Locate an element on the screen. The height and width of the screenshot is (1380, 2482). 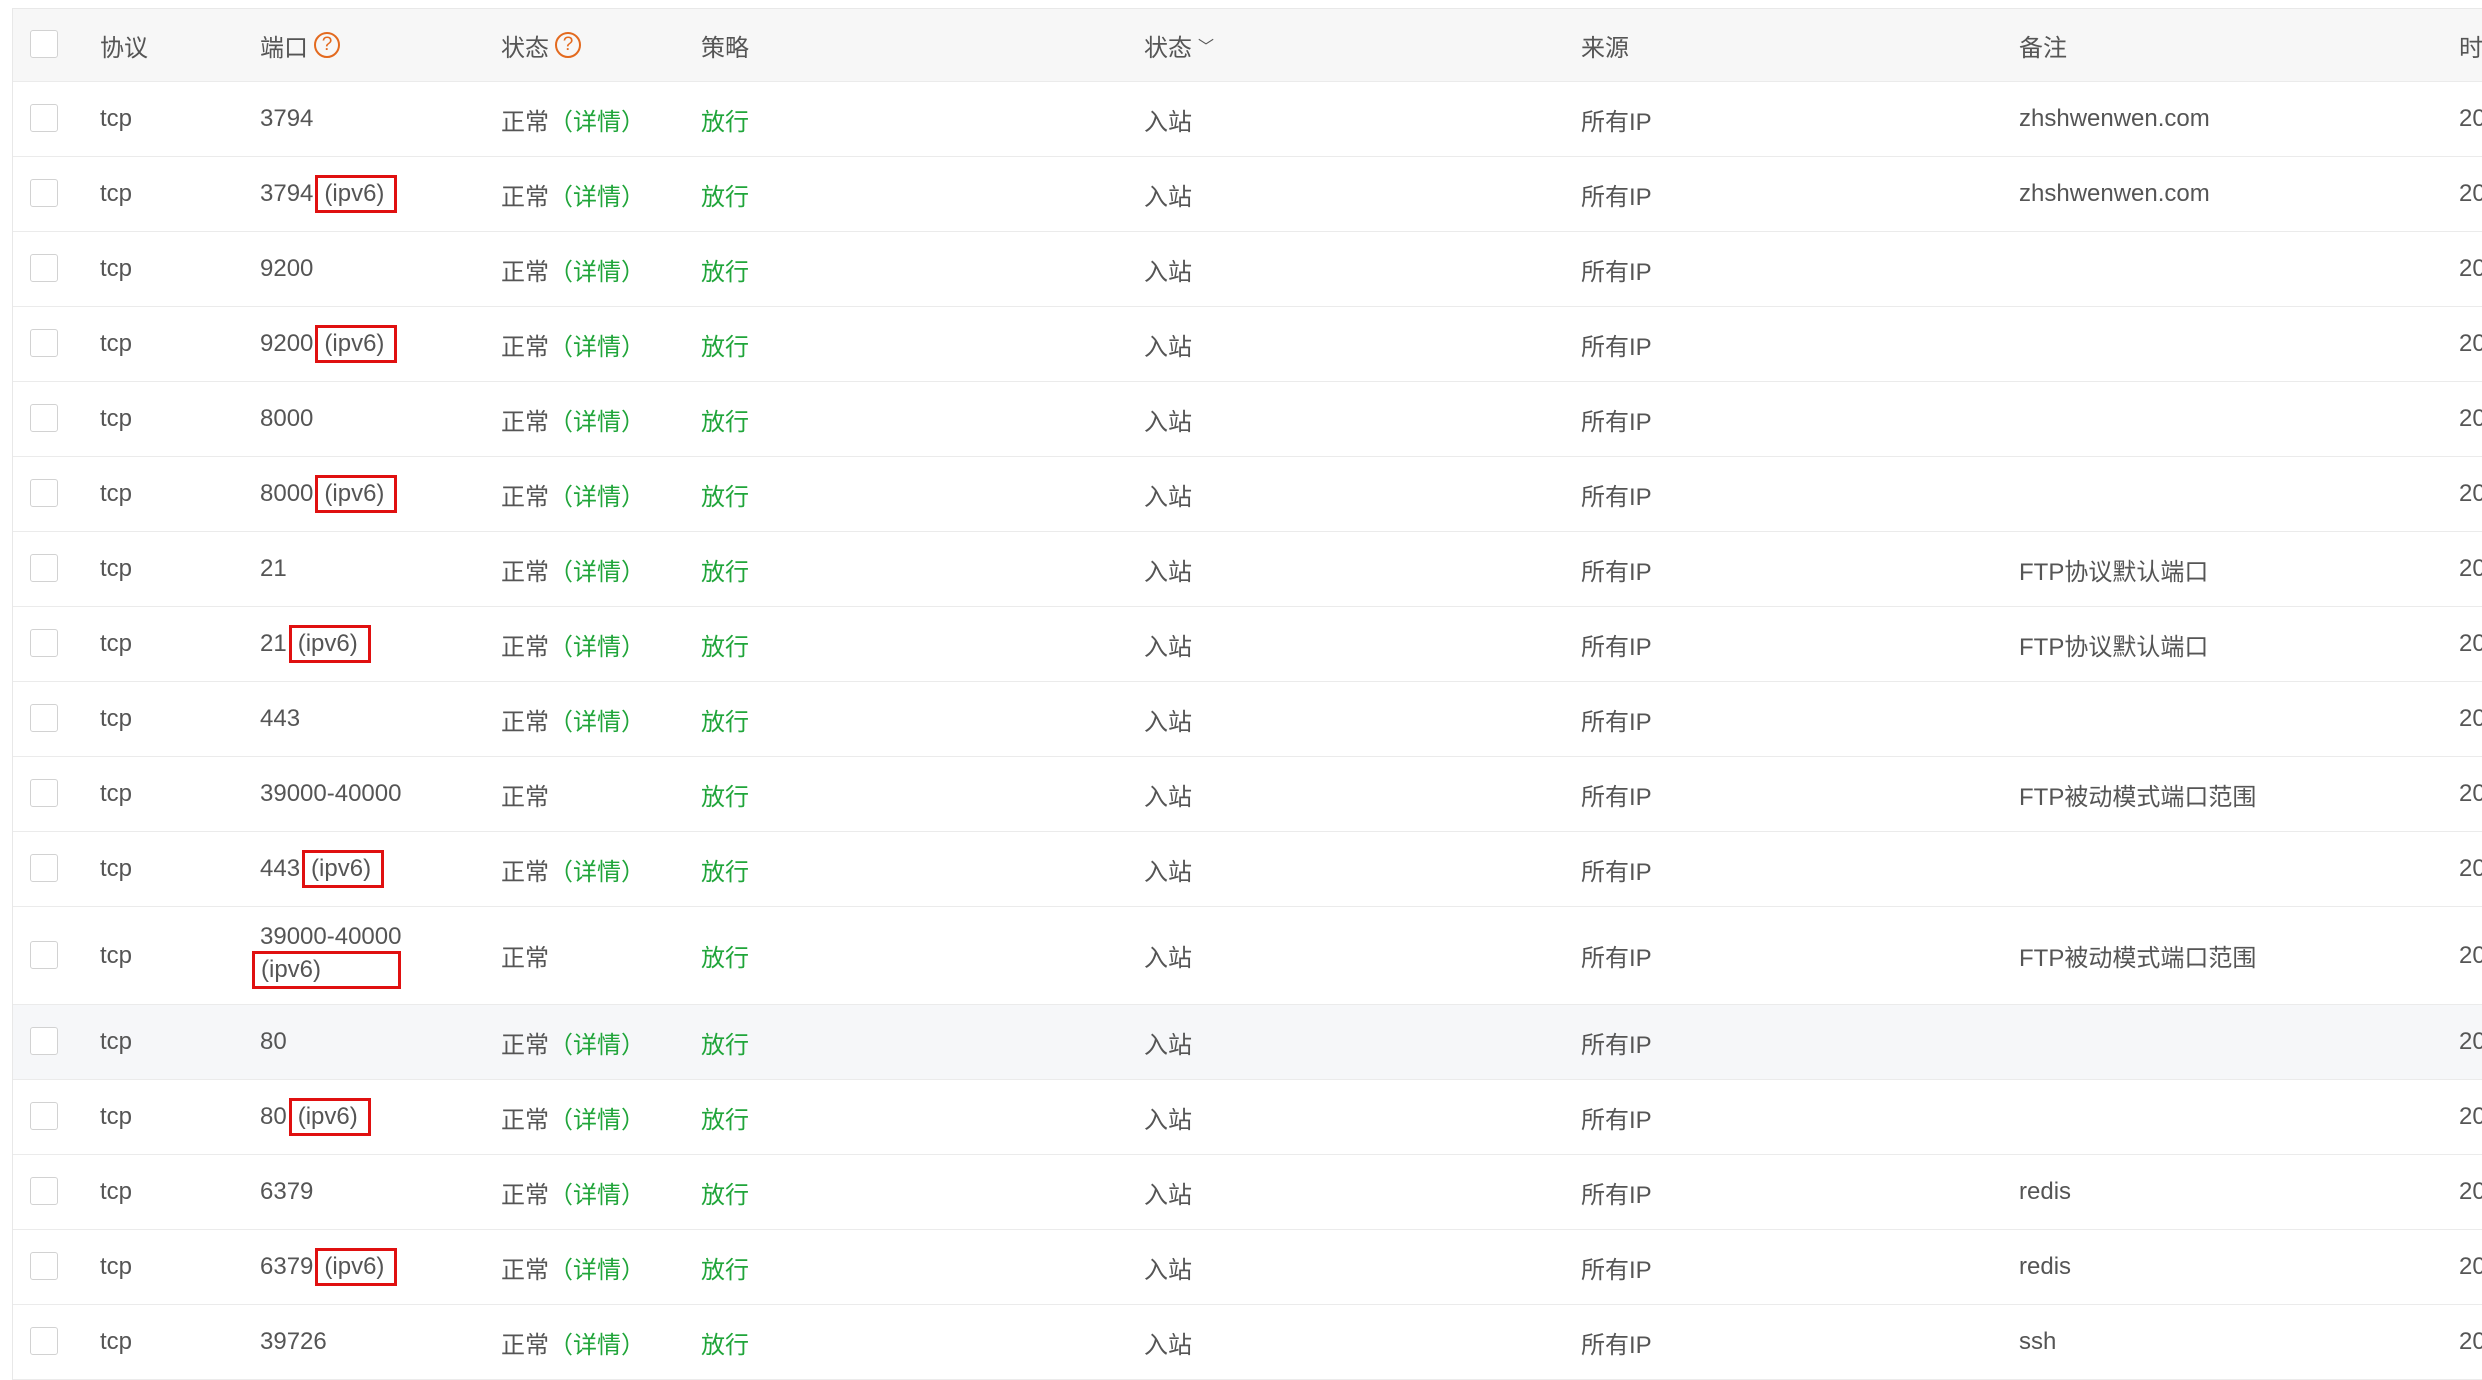
table-row: tcp 8000 (ipv6) 正常 （详情） 放行 入站 所有IP 20 is located at coordinates (1247, 494).